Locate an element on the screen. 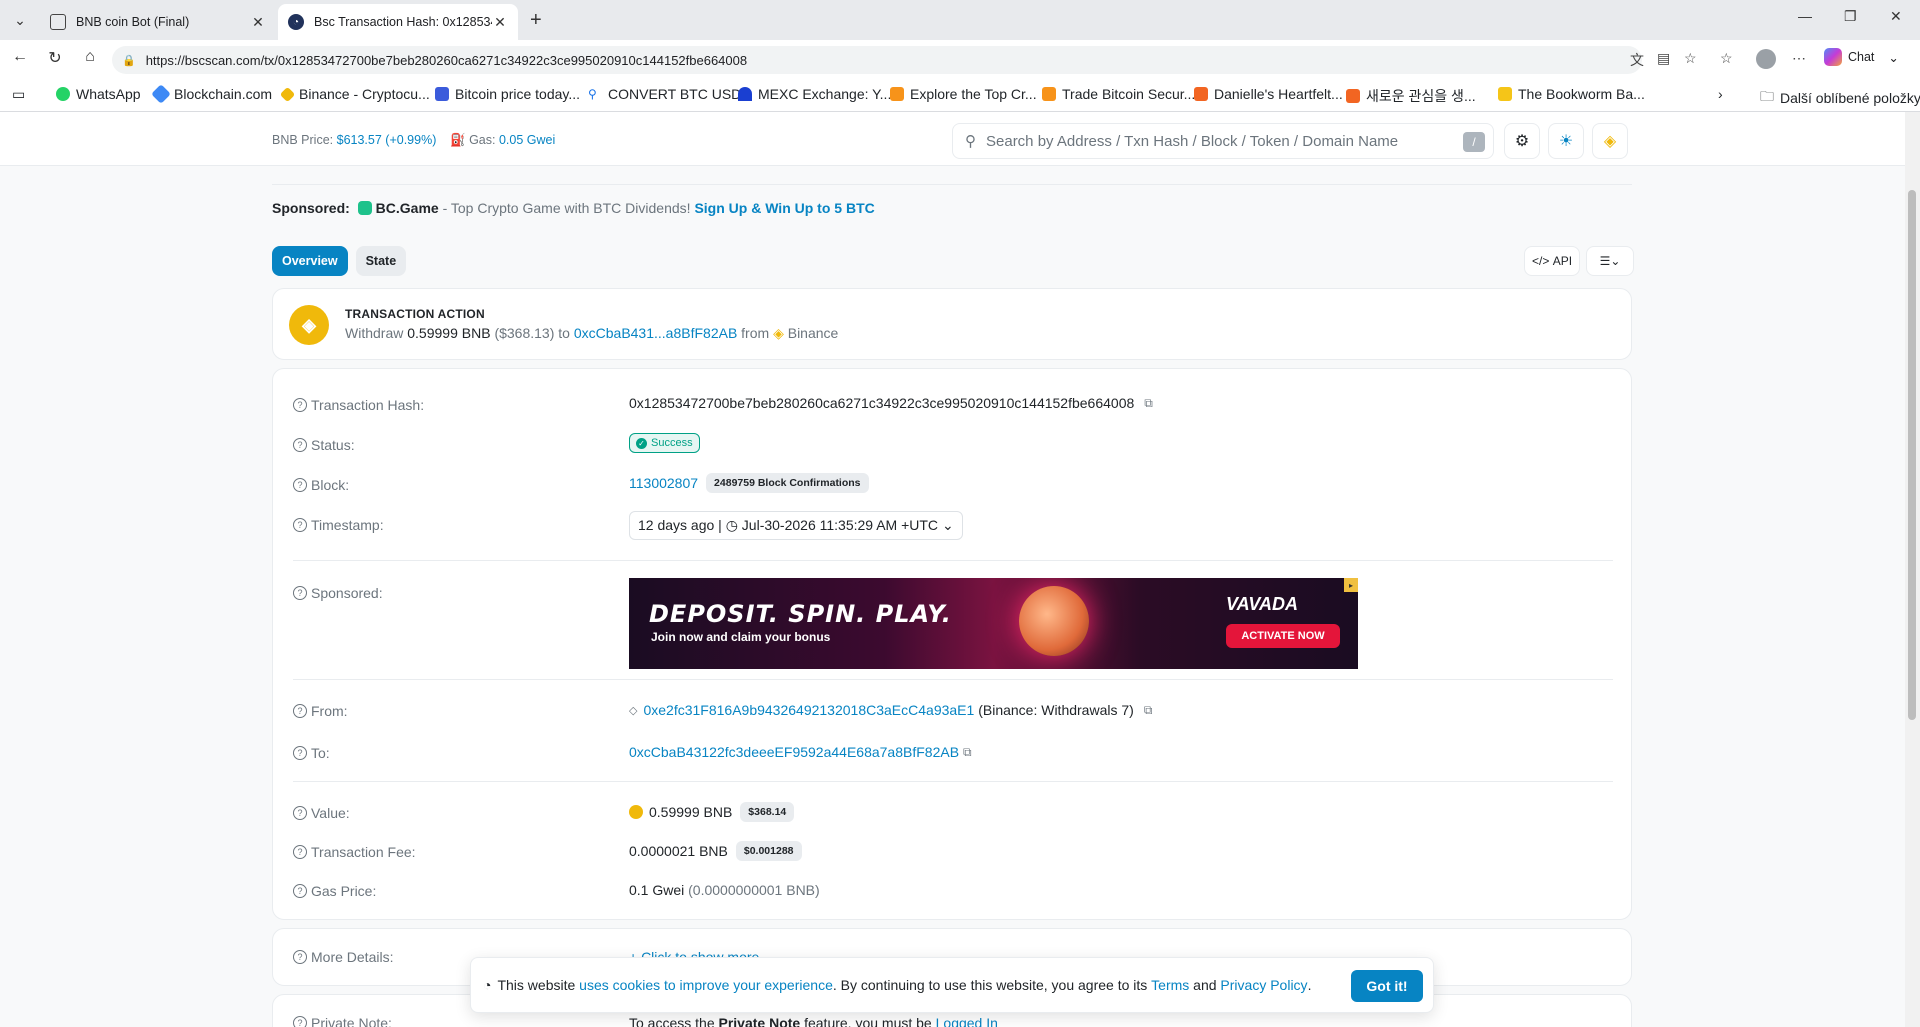 This screenshot has height=1027, width=1920. restore-icon: ❐ is located at coordinates (1850, 16).